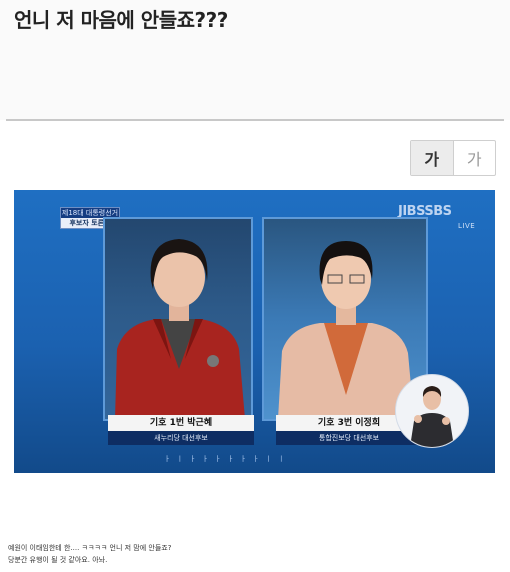 Image resolution: width=510 pixels, height=572 pixels. I want to click on left-candidate-name: 기호 1번 박근혜, so click(181, 423).